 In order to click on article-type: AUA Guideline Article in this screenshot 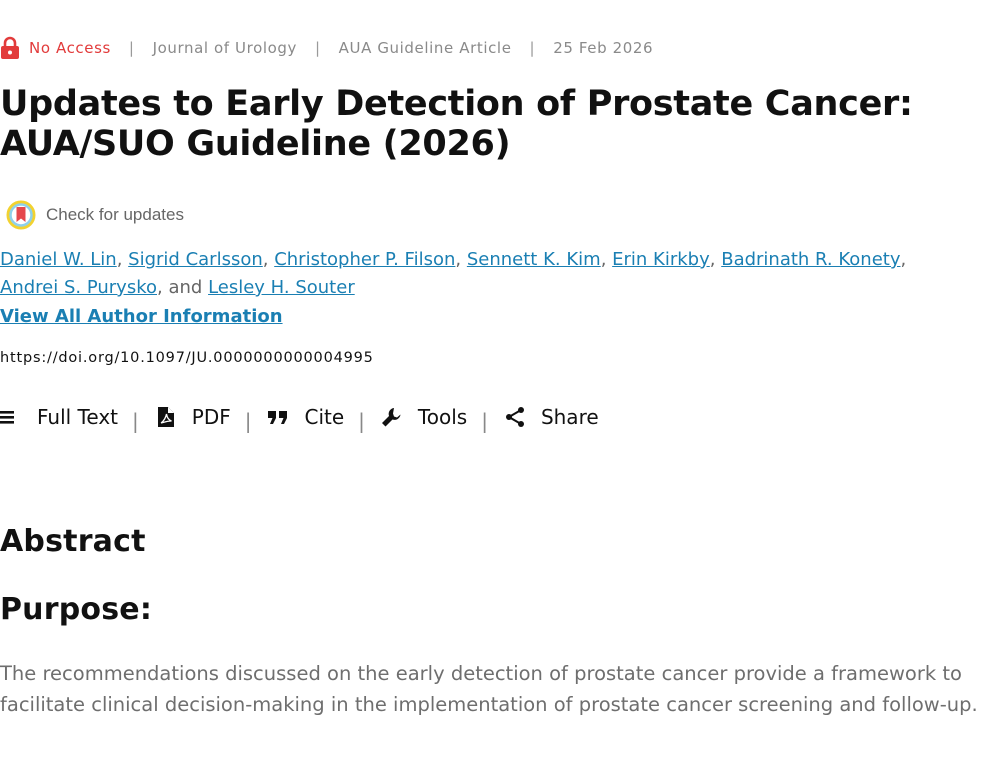, I will do `click(425, 48)`.